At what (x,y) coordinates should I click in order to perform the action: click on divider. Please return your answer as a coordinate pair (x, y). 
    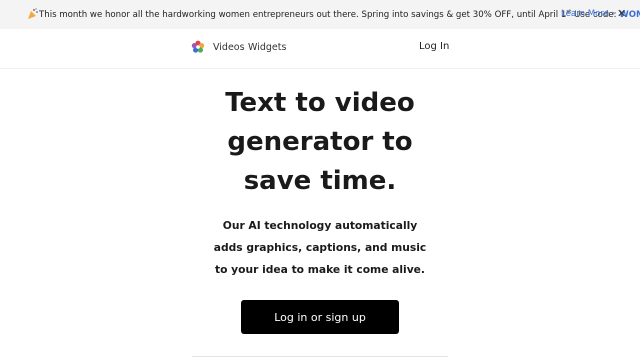
    Looking at the image, I should click on (320, 356).